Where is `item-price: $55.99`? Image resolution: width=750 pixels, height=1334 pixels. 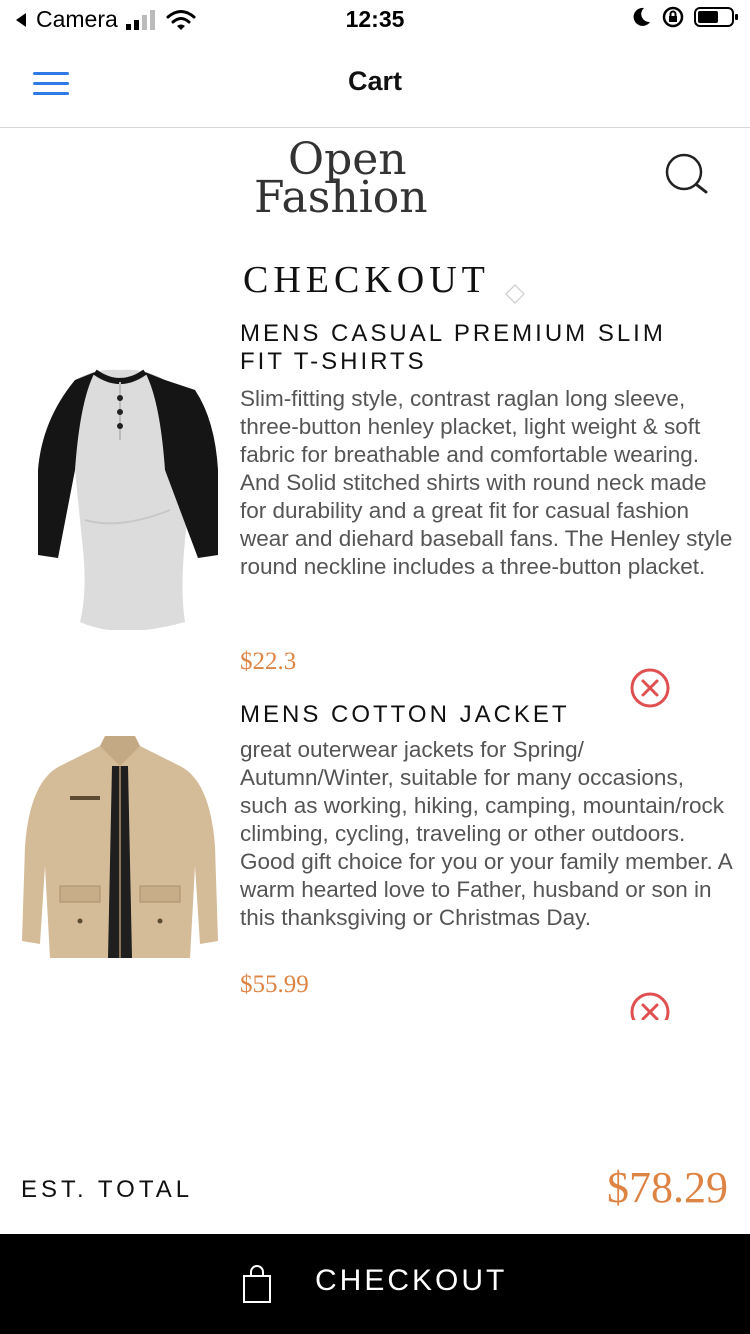
item-price: $55.99 is located at coordinates (274, 984).